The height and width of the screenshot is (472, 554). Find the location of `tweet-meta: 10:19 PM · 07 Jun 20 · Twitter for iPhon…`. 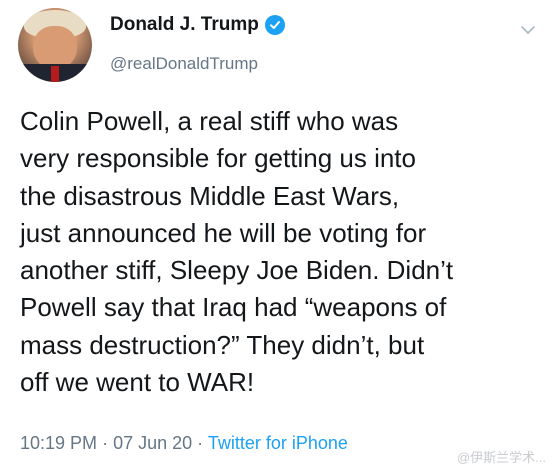

tweet-meta: 10:19 PM · 07 Jun 20 · Twitter for iPhon… is located at coordinates (184, 443).